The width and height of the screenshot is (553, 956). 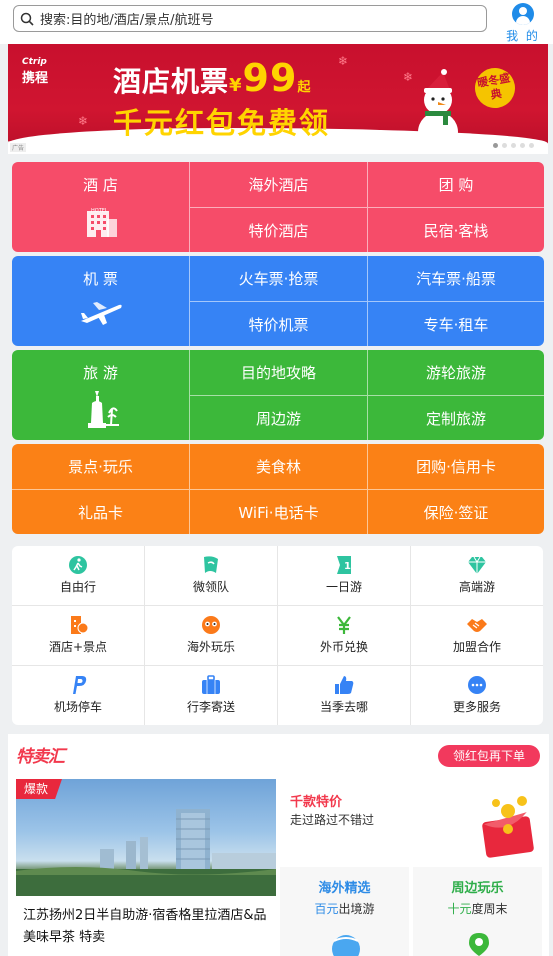 I want to click on logo-english: Ctrip, so click(x=34, y=62).